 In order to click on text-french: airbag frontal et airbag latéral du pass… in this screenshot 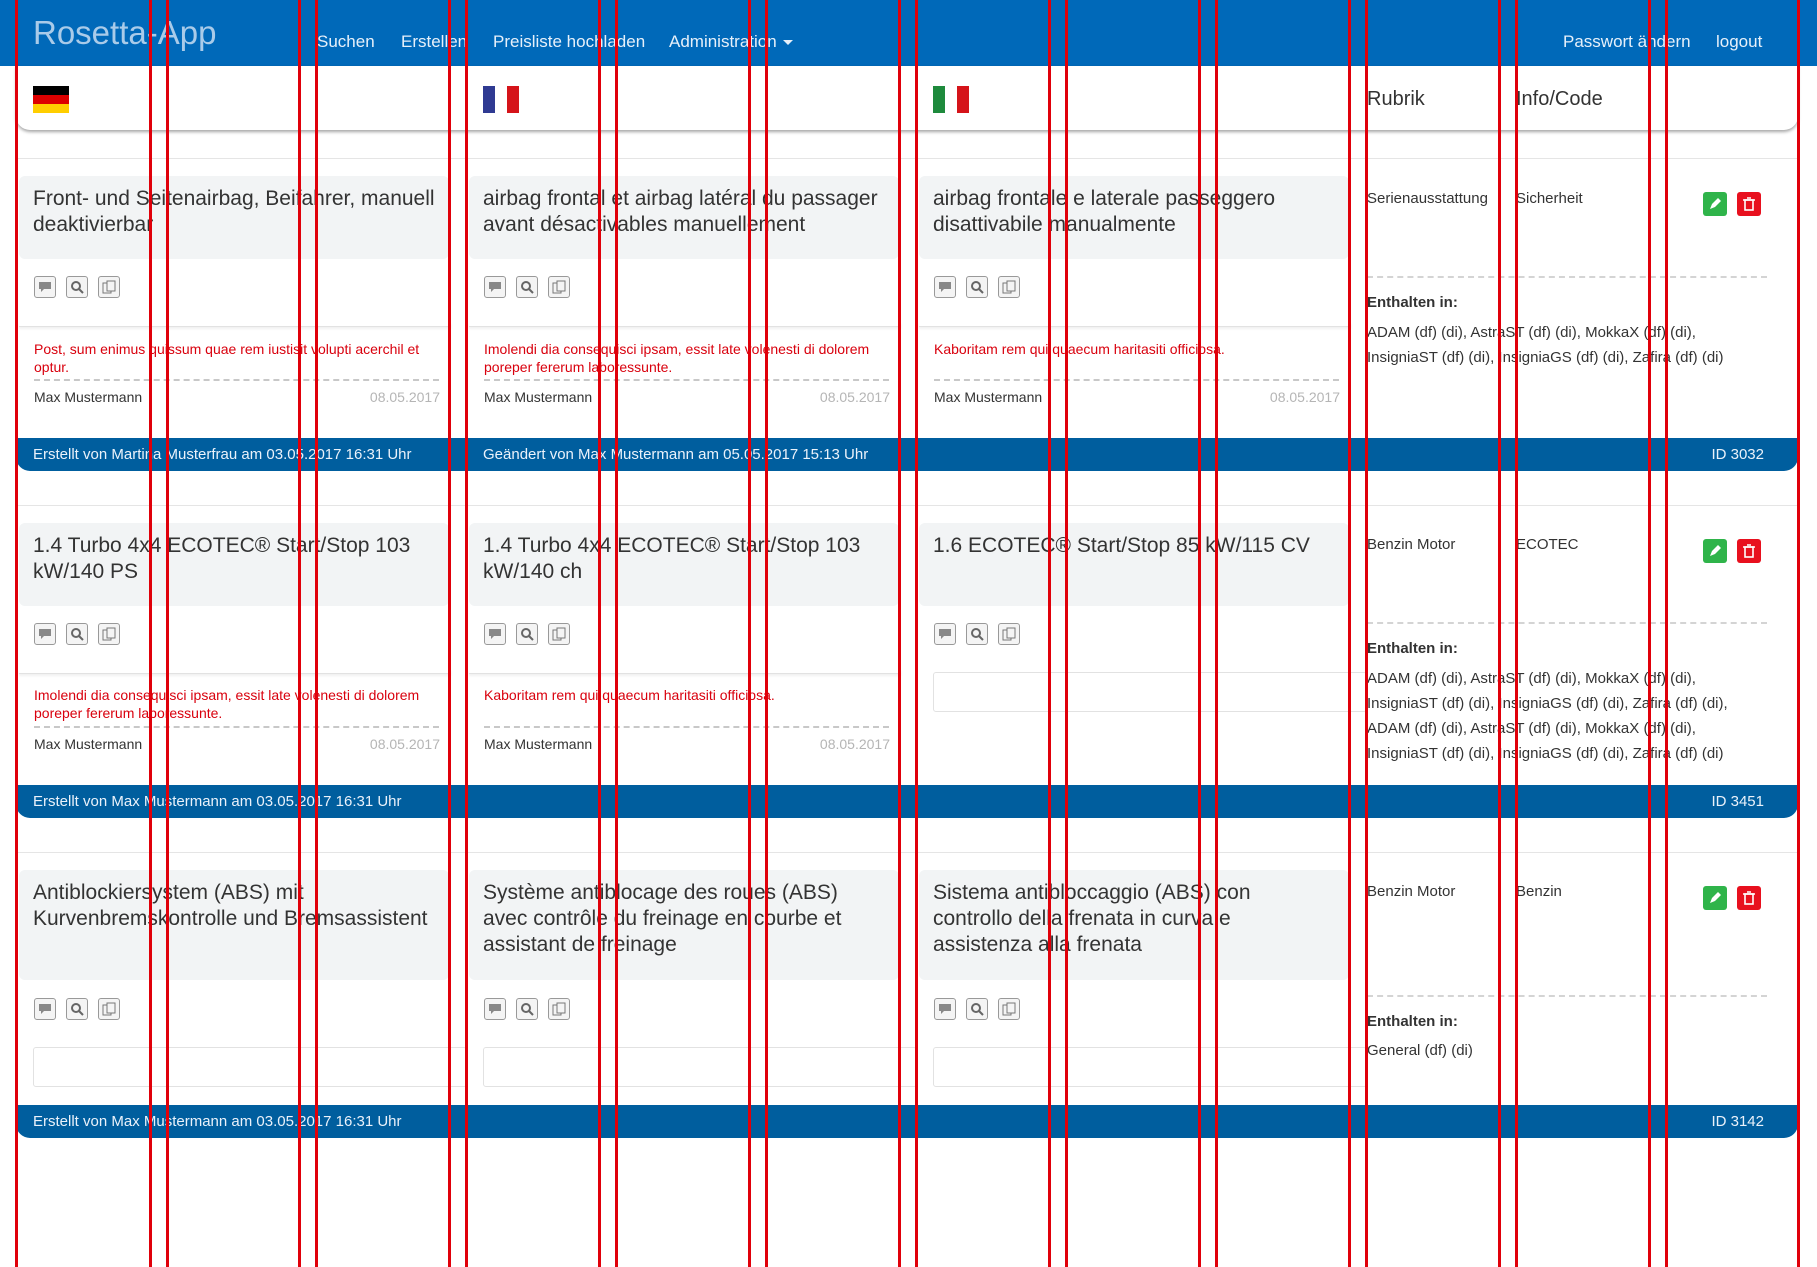, I will do `click(684, 217)`.